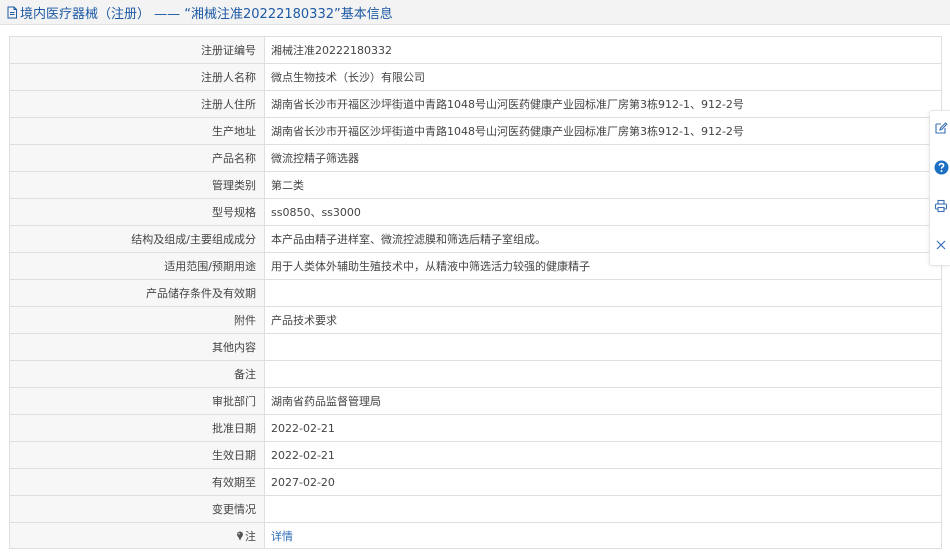 Image resolution: width=950 pixels, height=557 pixels. What do you see at coordinates (137, 293) in the screenshot?
I see `row-label: 产品储存条件及有效期` at bounding box center [137, 293].